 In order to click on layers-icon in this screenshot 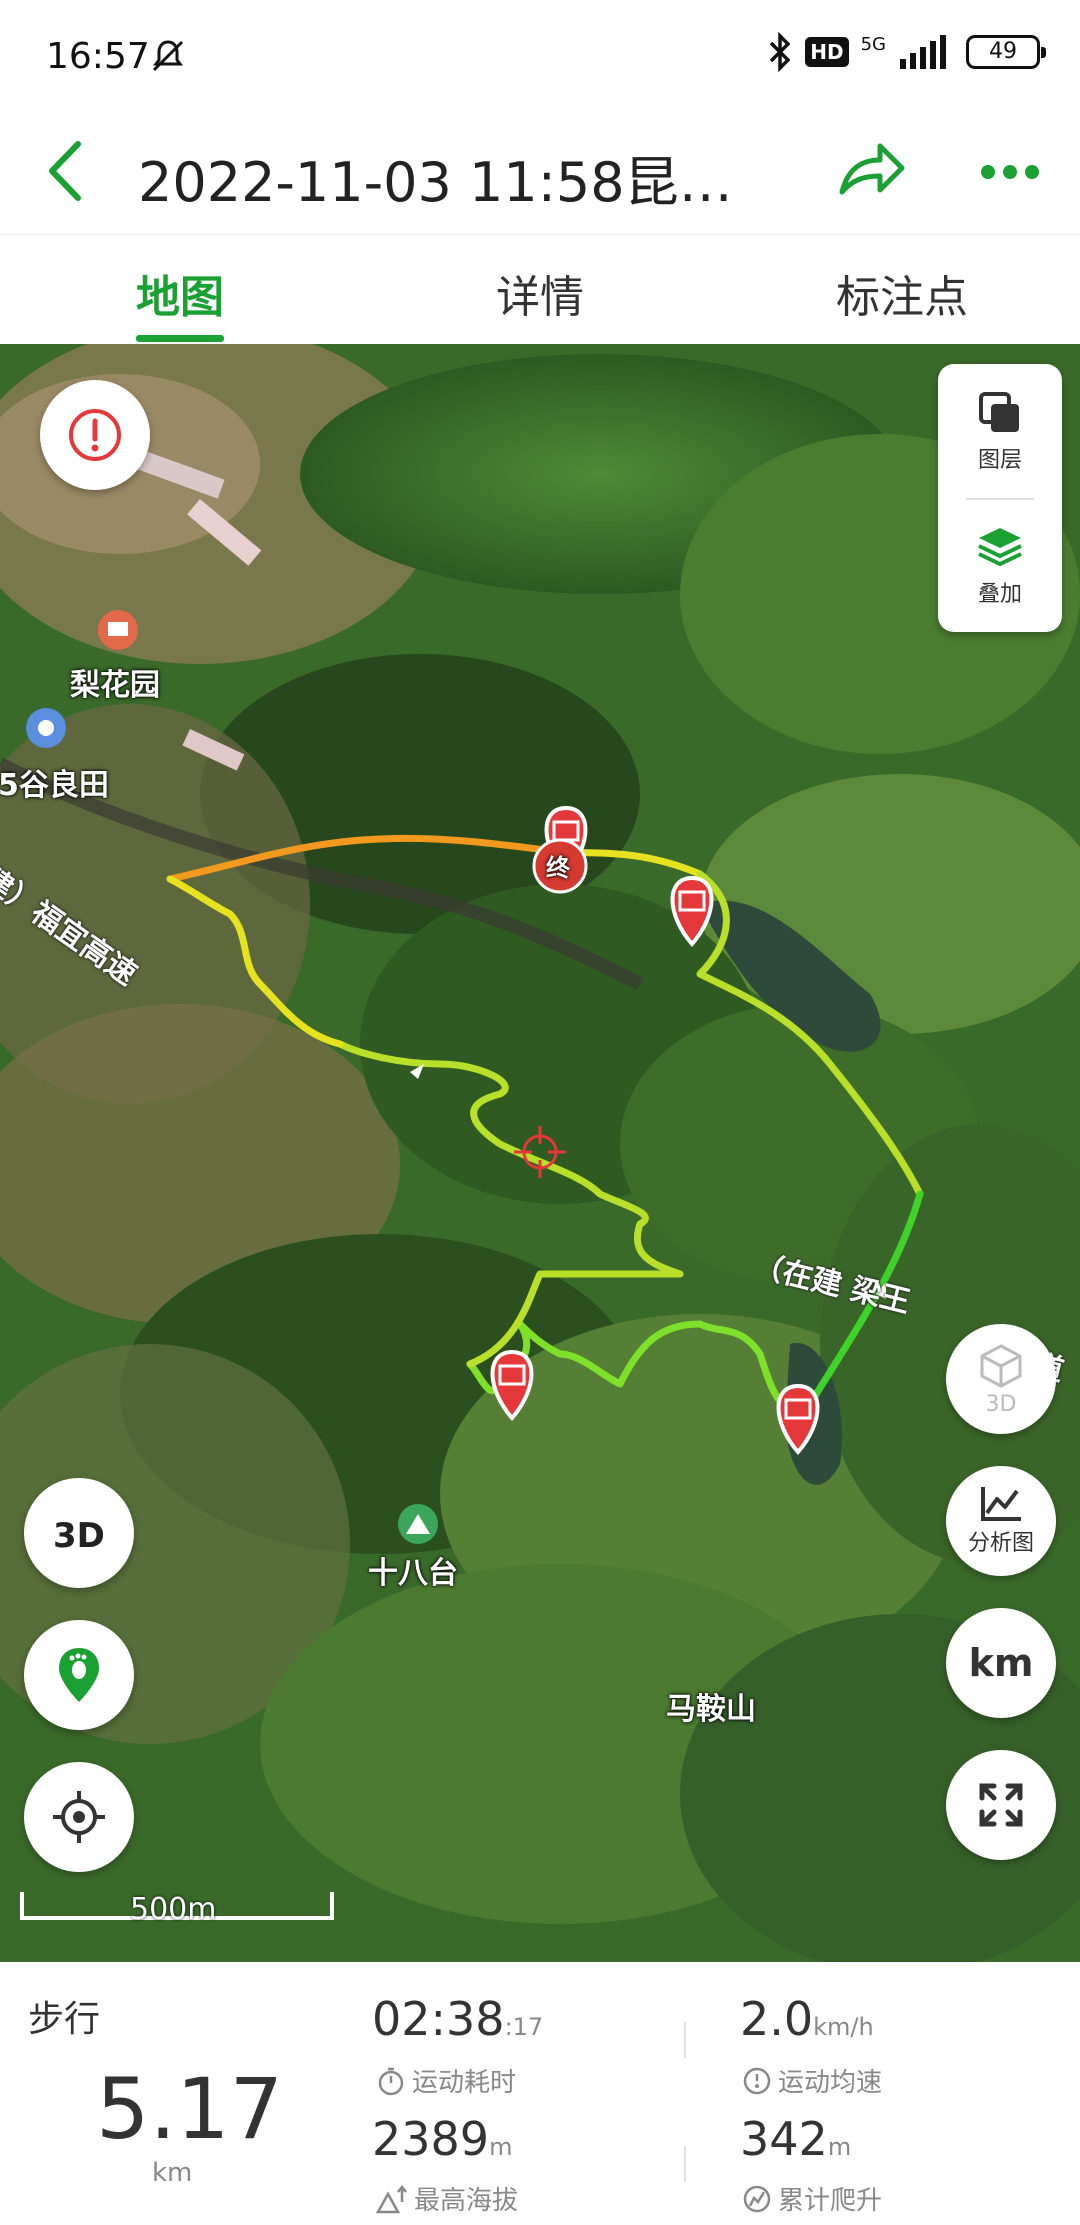, I will do `click(999, 412)`.